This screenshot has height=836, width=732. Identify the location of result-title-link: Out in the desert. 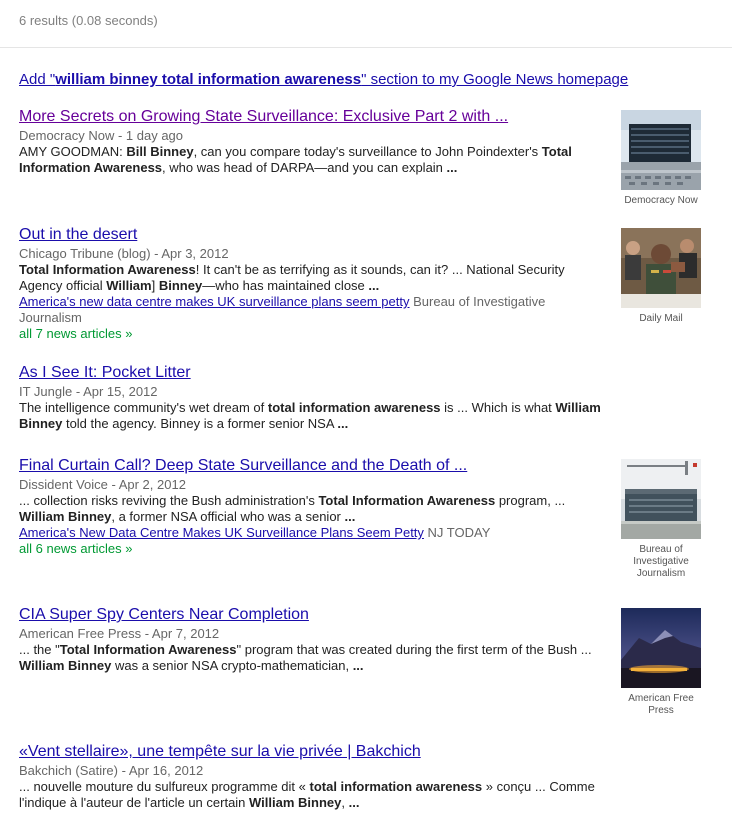
(311, 235).